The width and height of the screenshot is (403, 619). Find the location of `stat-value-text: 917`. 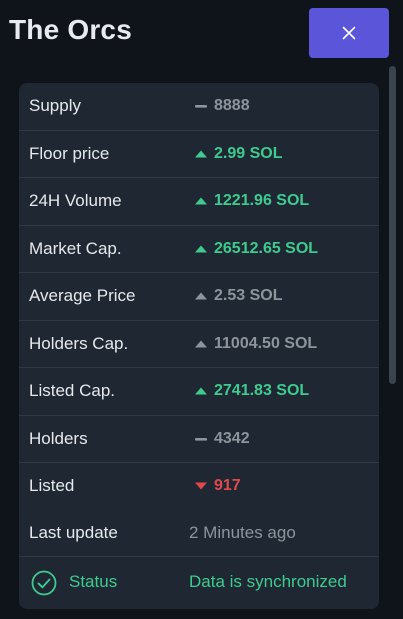

stat-value-text: 917 is located at coordinates (227, 486).